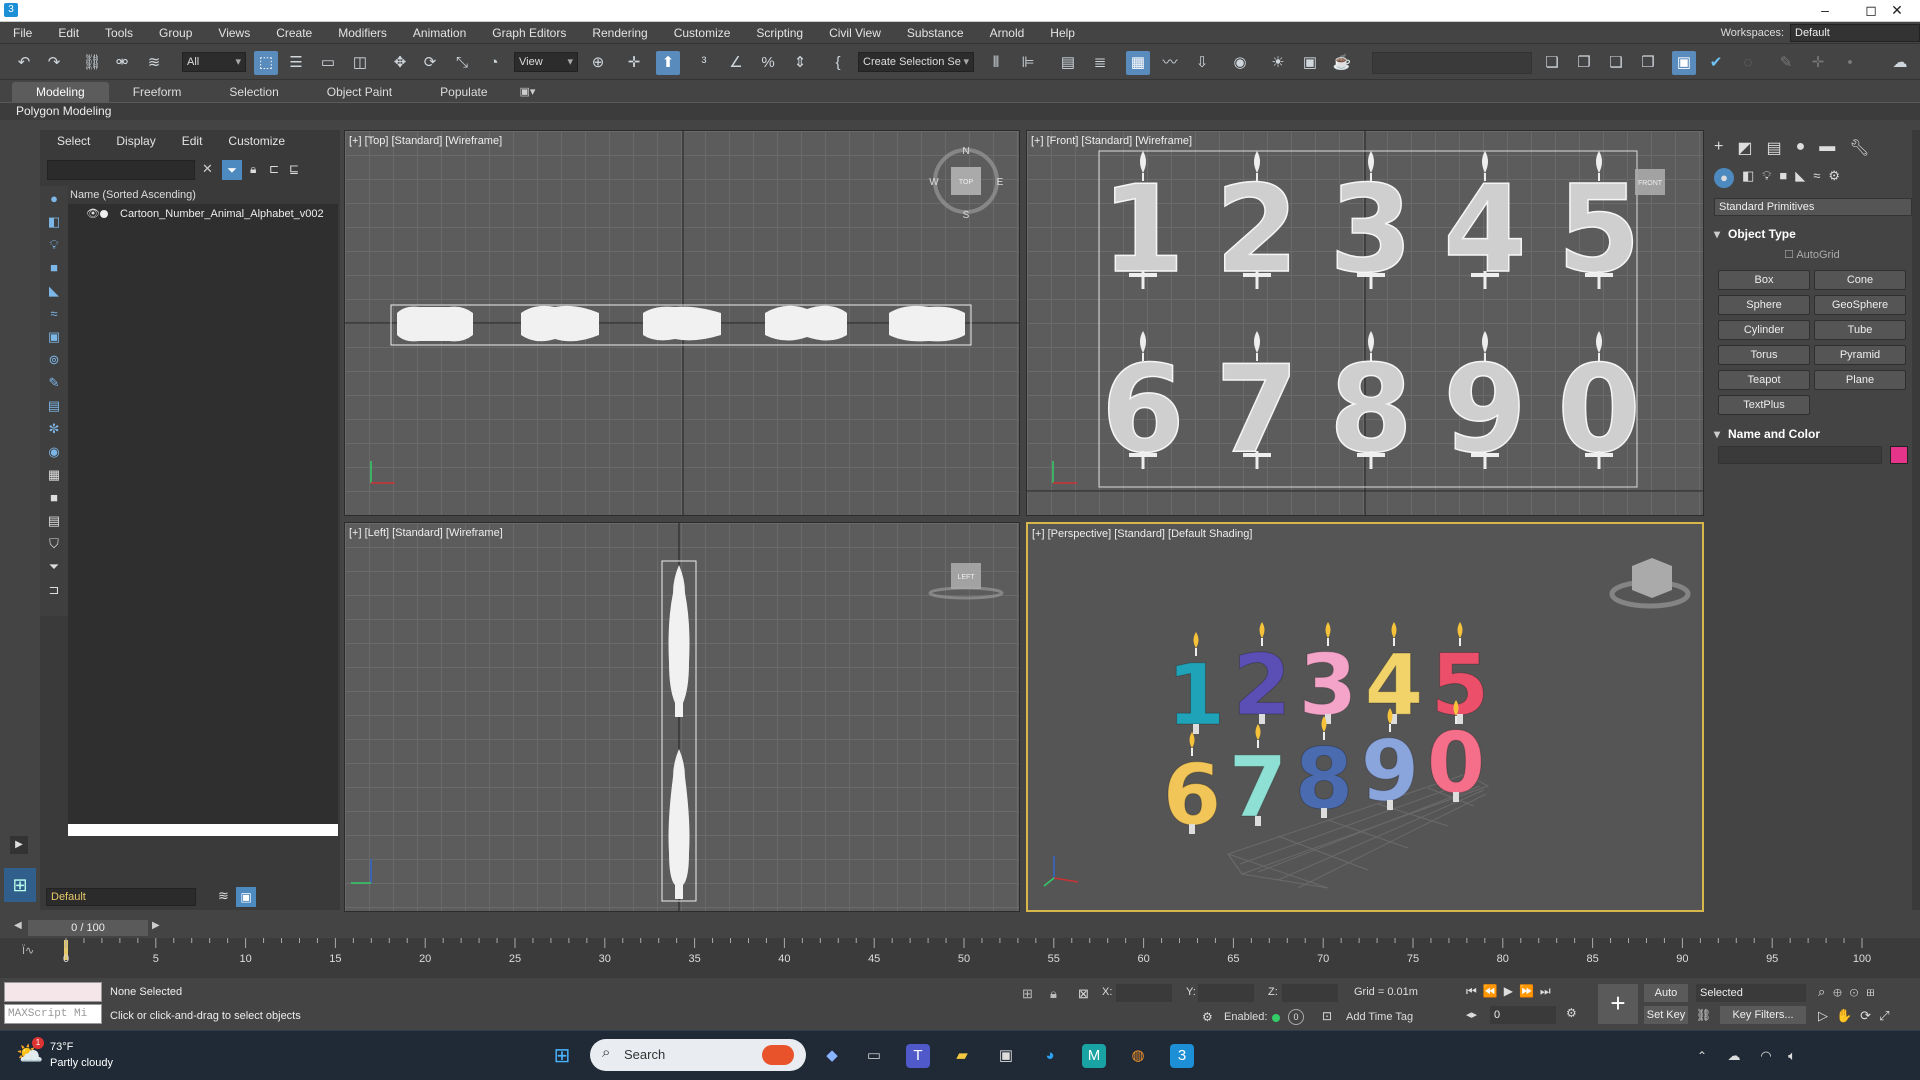 The width and height of the screenshot is (1920, 1080). Describe the element at coordinates (1786, 63) in the screenshot. I see `edit-poly-icon: ✎` at that location.